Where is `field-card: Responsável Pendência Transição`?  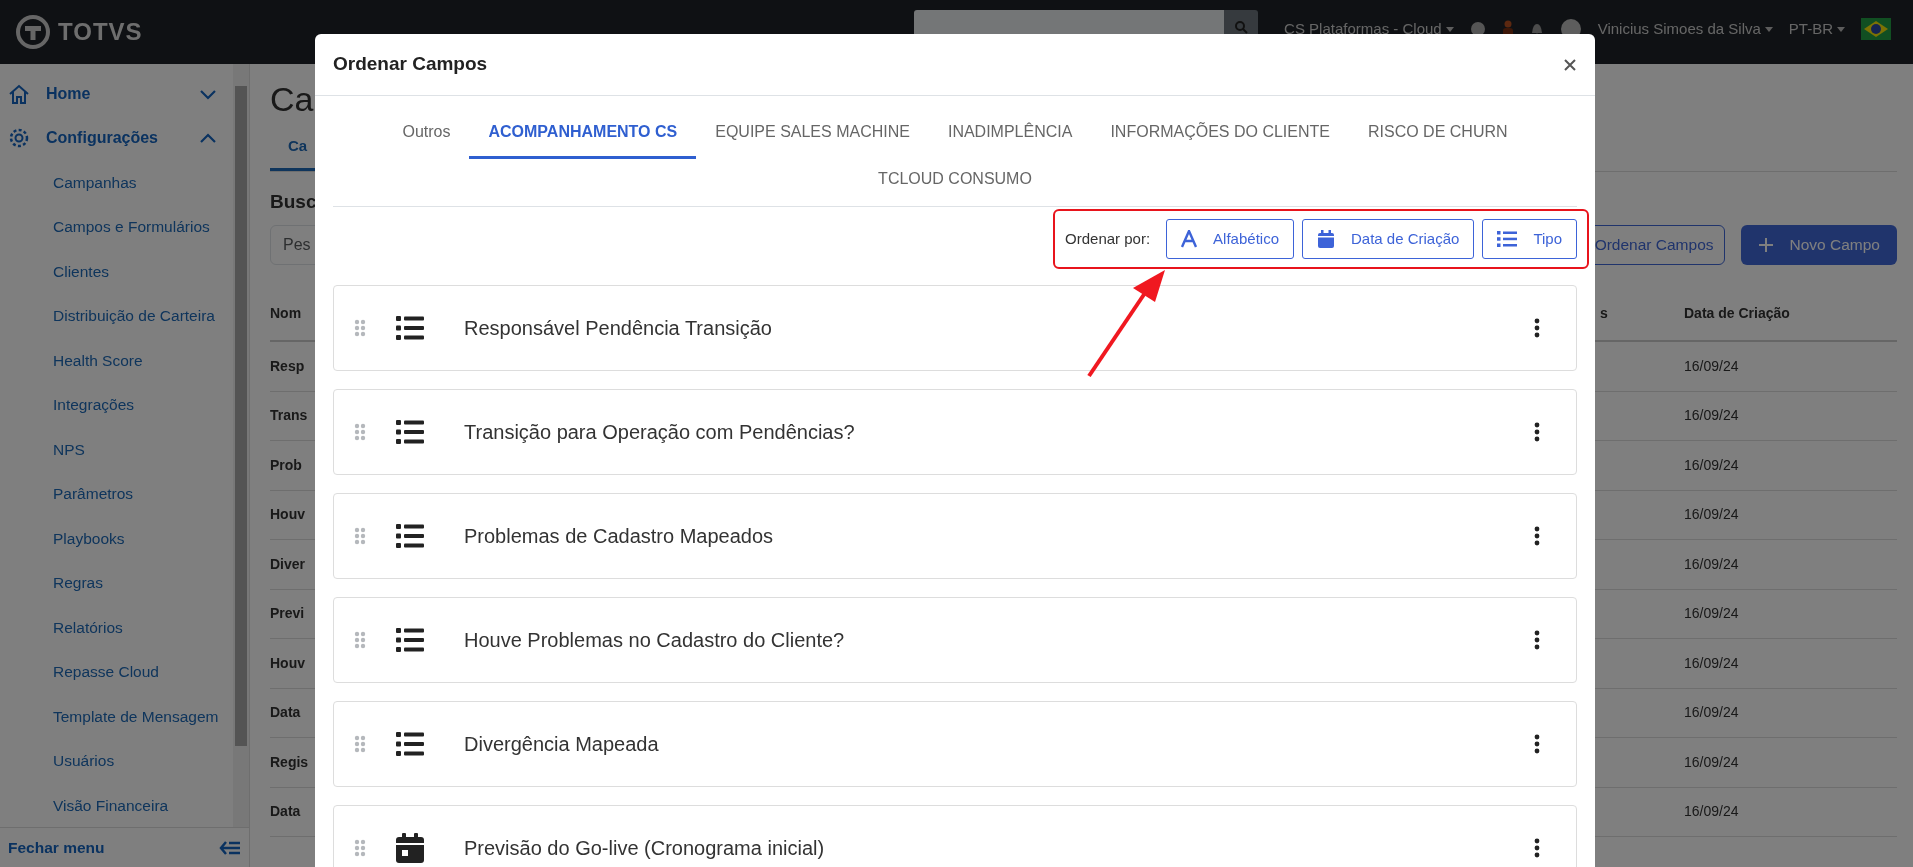 field-card: Responsável Pendência Transição is located at coordinates (955, 328).